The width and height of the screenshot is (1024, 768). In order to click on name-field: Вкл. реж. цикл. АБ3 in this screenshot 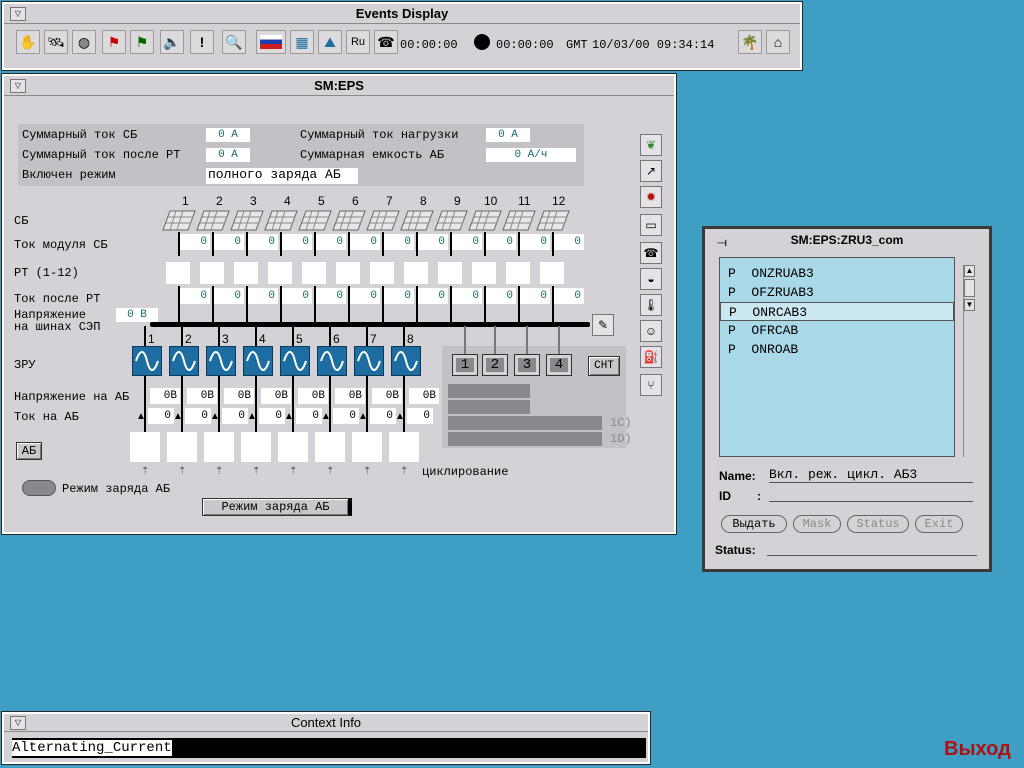, I will do `click(871, 475)`.